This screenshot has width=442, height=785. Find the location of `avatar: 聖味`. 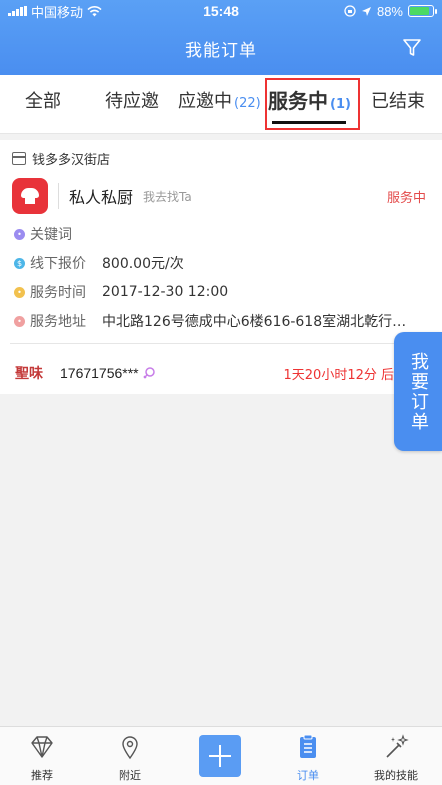

avatar: 聖味 is located at coordinates (29, 374).